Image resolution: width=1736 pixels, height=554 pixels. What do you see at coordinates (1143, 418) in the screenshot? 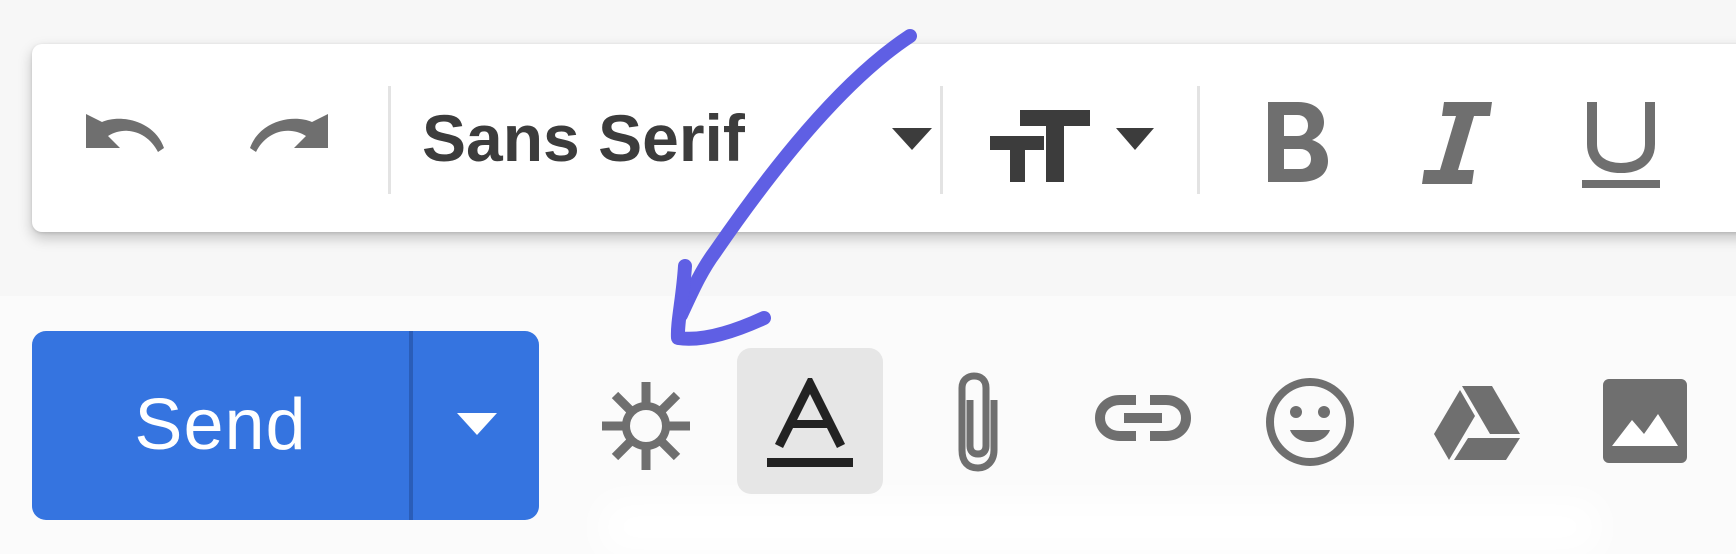
I see `link-icon` at bounding box center [1143, 418].